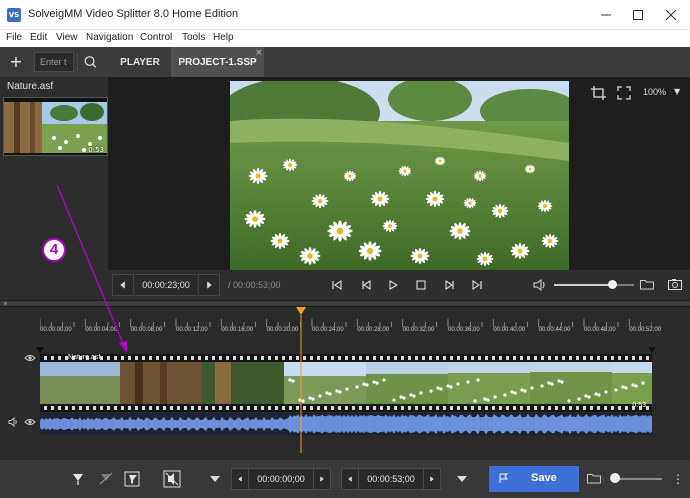 Image resolution: width=690 pixels, height=498 pixels. Describe the element at coordinates (675, 284) in the screenshot. I see `camera-icon` at that location.